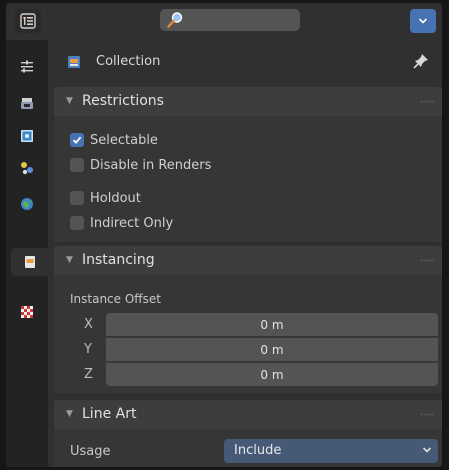 Image resolution: width=449 pixels, height=470 pixels. I want to click on options-dropdown-button, so click(423, 21).